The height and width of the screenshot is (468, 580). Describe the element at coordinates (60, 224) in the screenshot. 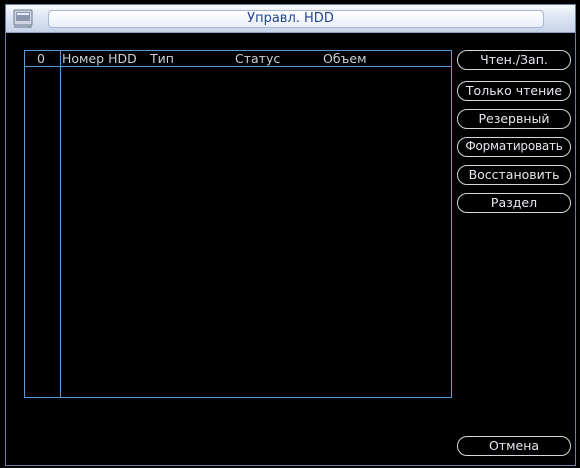

I see `column-divider` at that location.